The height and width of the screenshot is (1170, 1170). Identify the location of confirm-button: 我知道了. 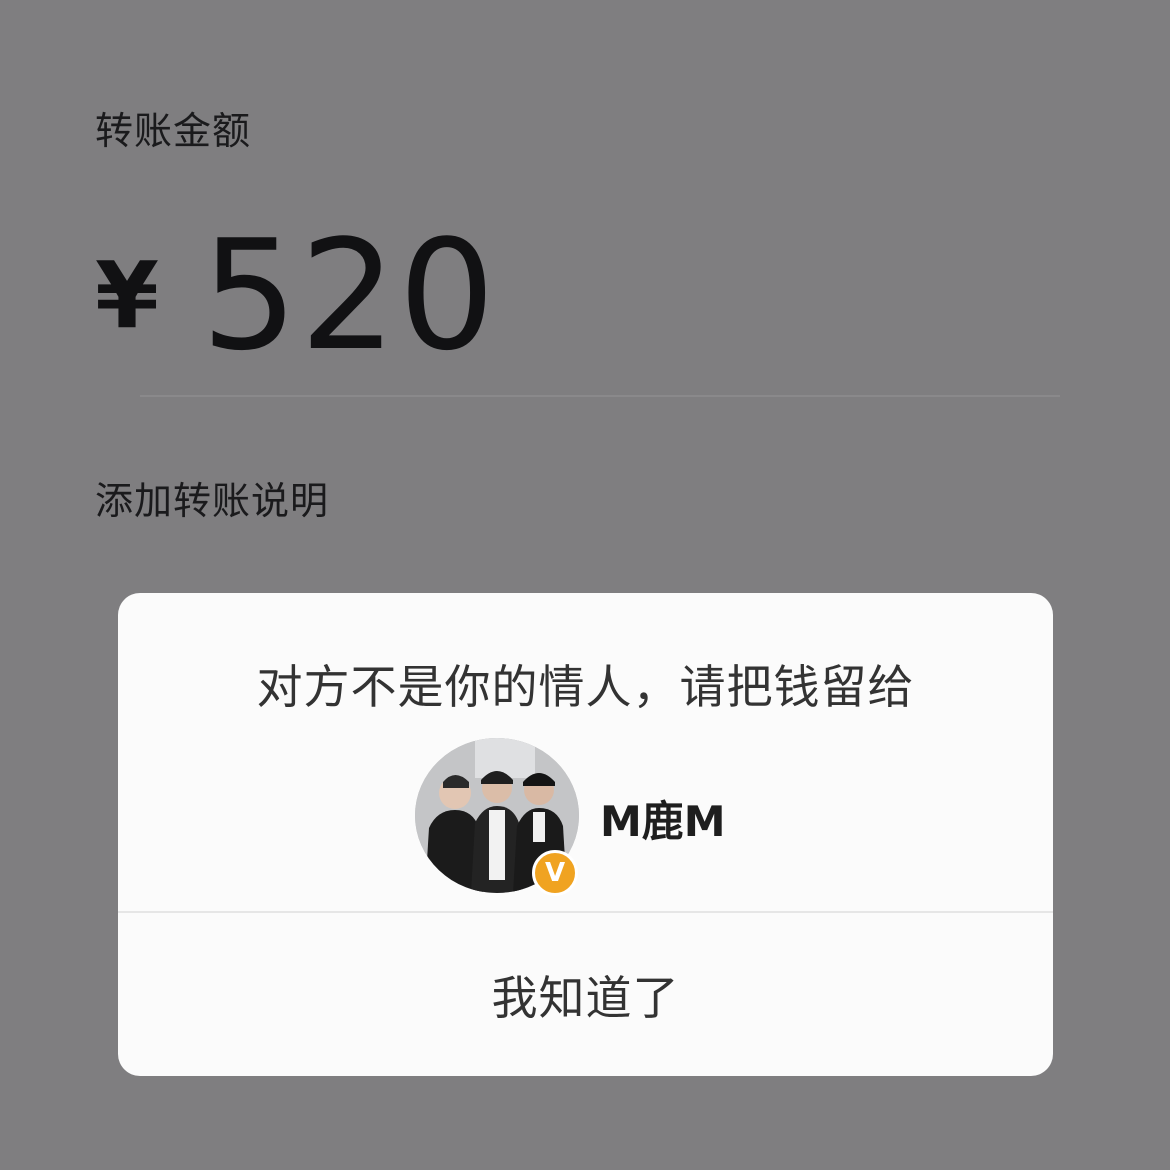
(585, 994).